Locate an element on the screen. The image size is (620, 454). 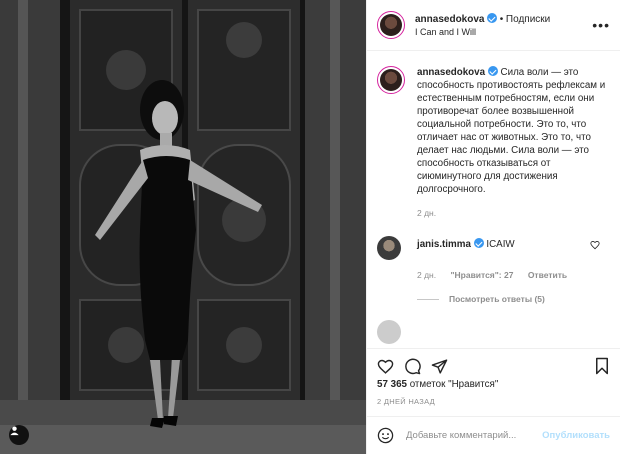
add-comment-bar: Опубликовать is located at coordinates (493, 435).